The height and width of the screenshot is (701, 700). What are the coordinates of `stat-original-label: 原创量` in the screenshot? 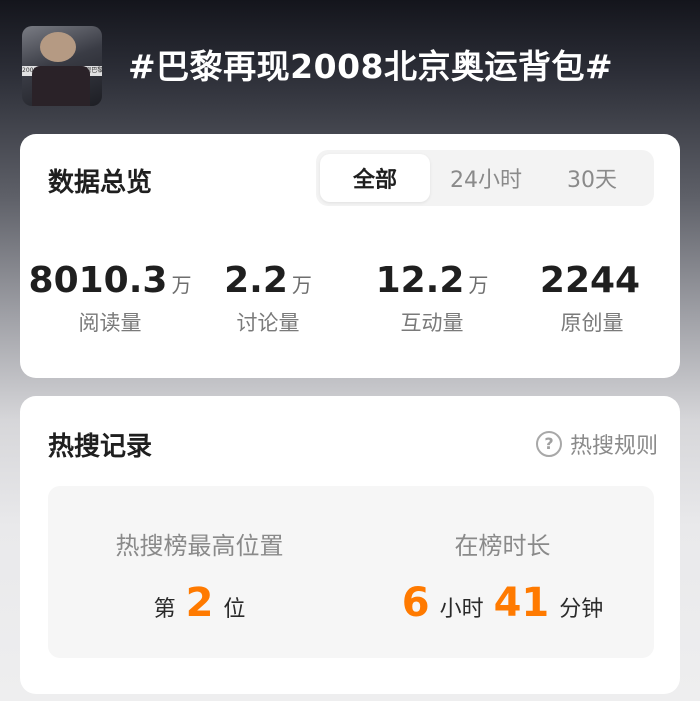 It's located at (592, 323).